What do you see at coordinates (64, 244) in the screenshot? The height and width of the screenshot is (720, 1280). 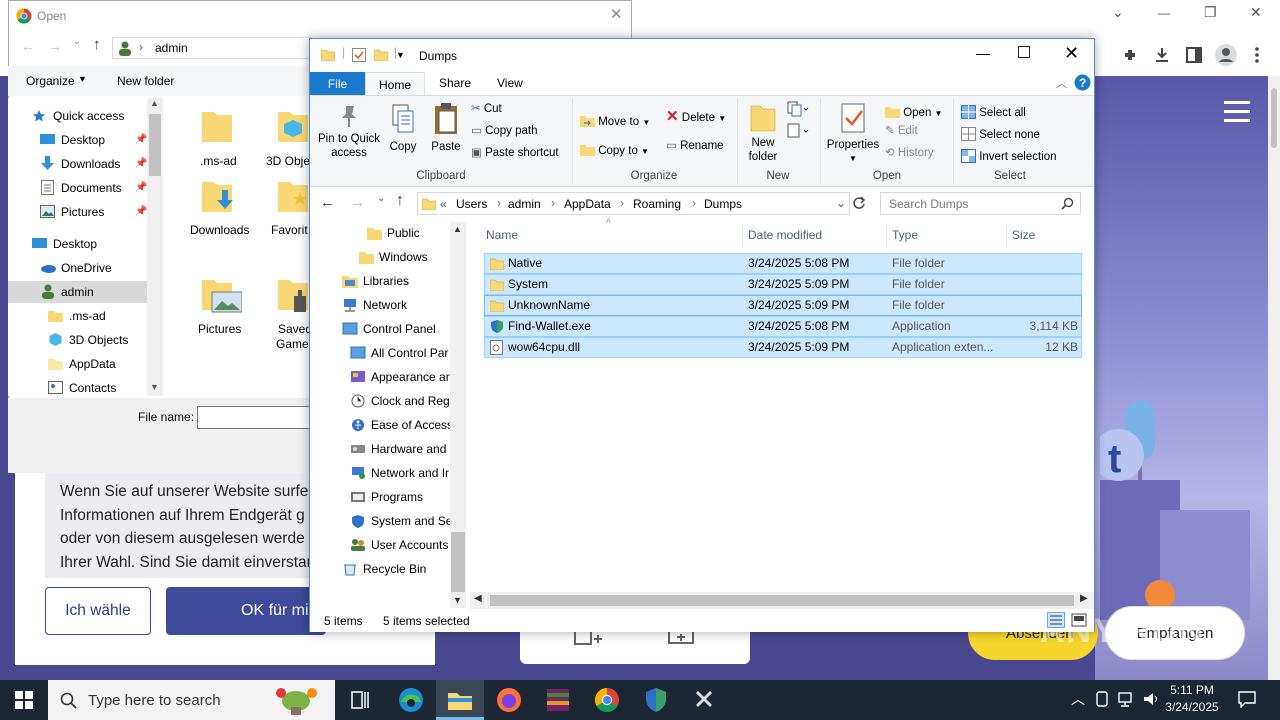 I see `tree-item-desktop-root: Desktop` at bounding box center [64, 244].